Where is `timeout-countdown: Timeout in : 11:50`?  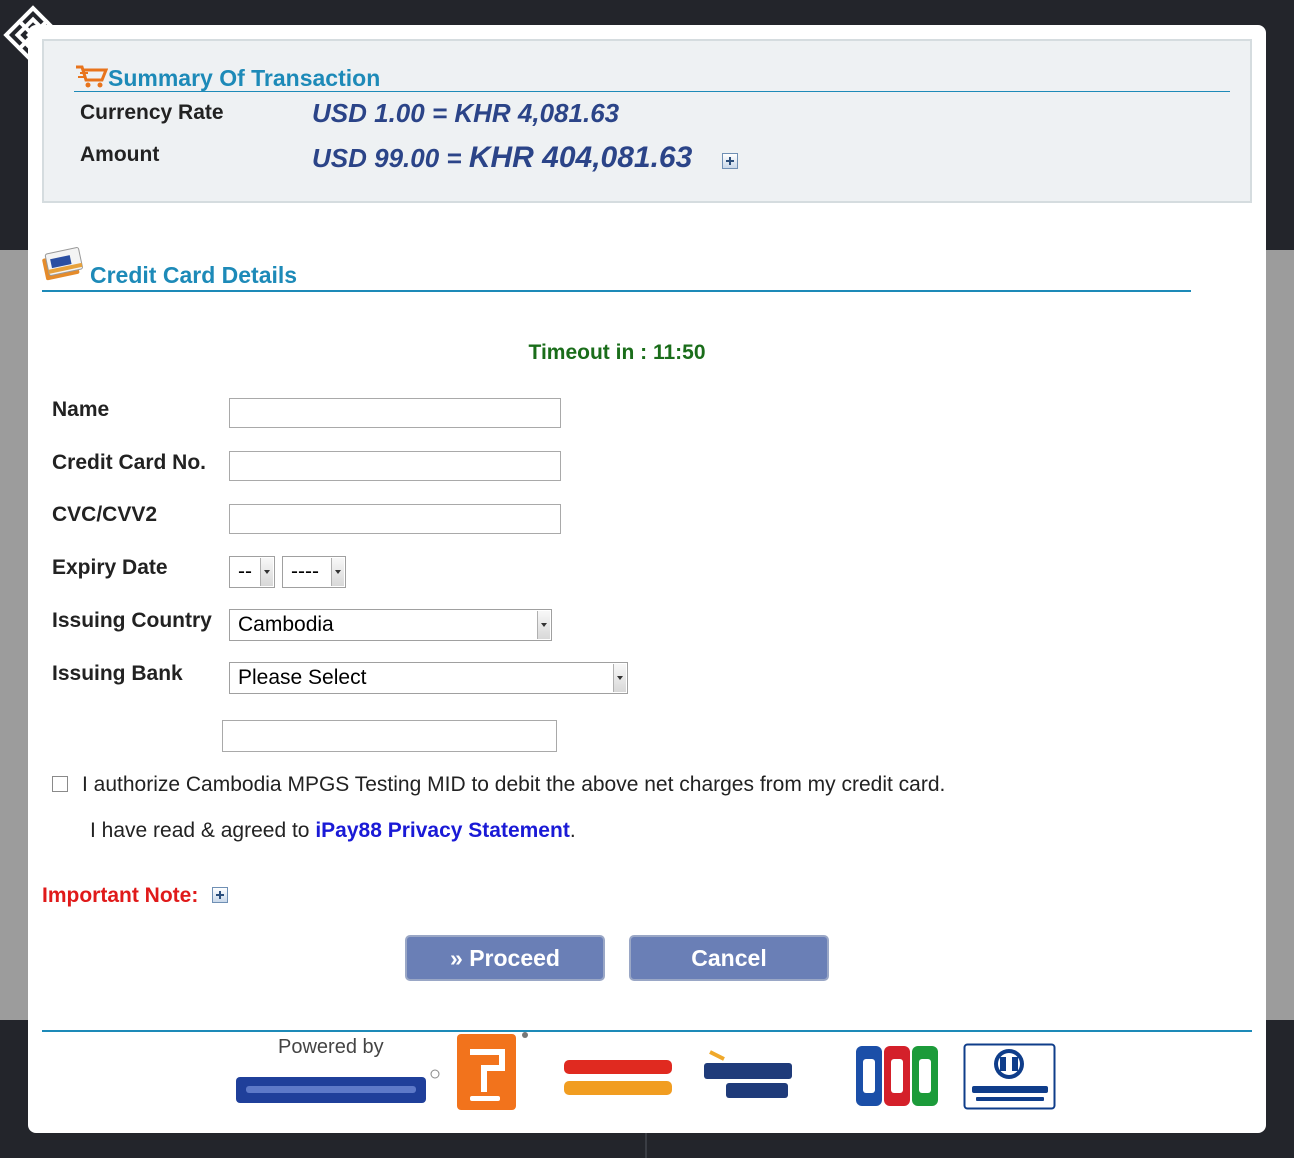
timeout-countdown: Timeout in : 11:50 is located at coordinates (617, 352).